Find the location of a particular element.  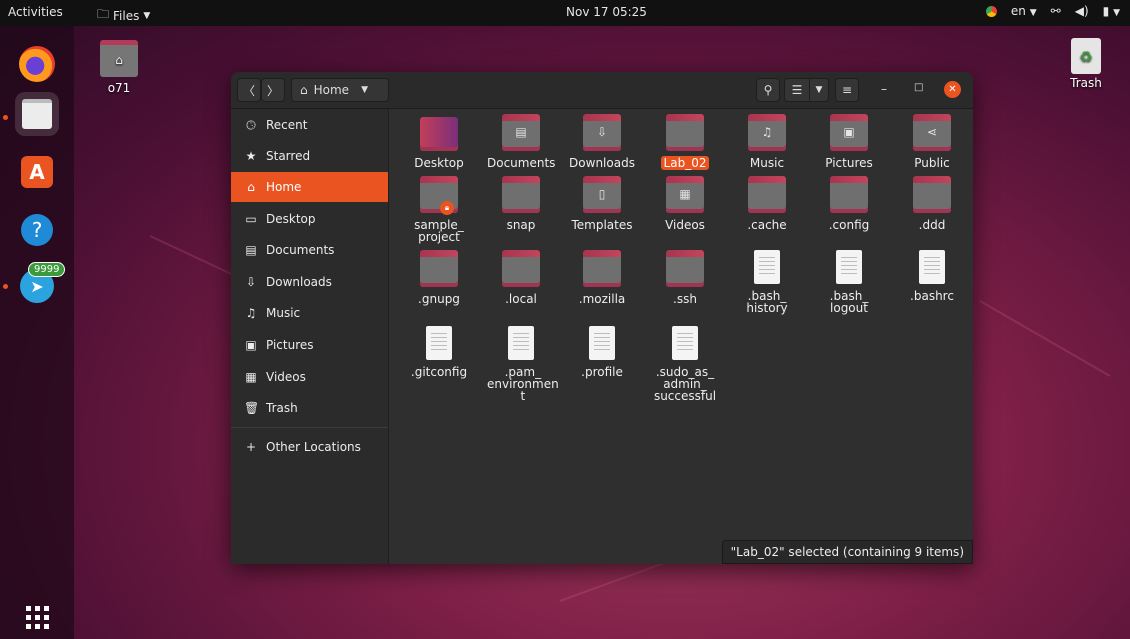

activities-button: Activities is located at coordinates (35, 12).